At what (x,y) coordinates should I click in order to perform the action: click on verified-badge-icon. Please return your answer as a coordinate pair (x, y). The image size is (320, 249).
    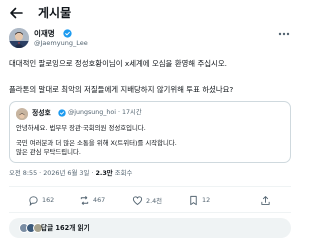
    Looking at the image, I should click on (67, 33).